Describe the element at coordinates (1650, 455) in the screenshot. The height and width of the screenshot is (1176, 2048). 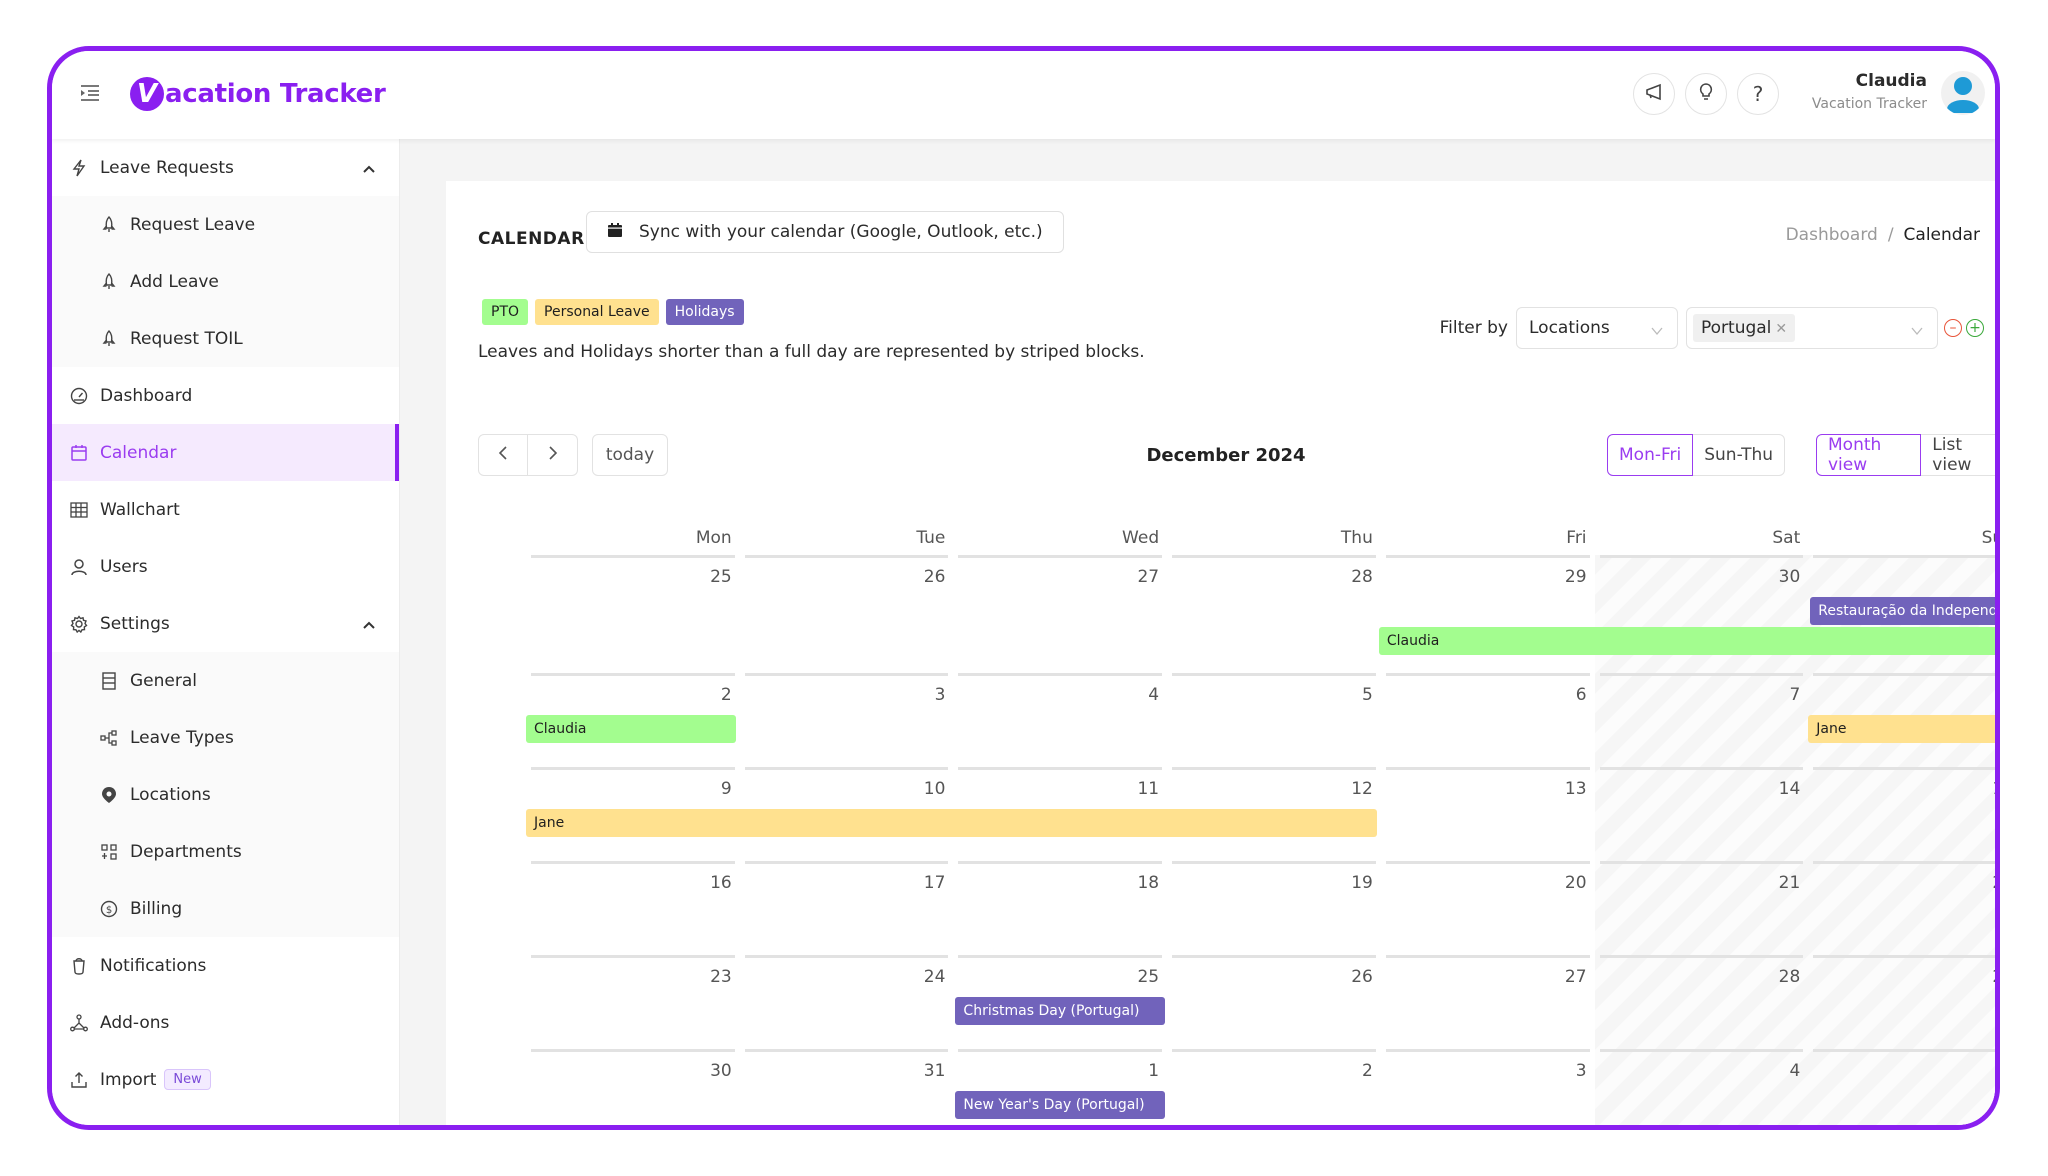
I see `mon-fri-button: Mon-Fri` at that location.